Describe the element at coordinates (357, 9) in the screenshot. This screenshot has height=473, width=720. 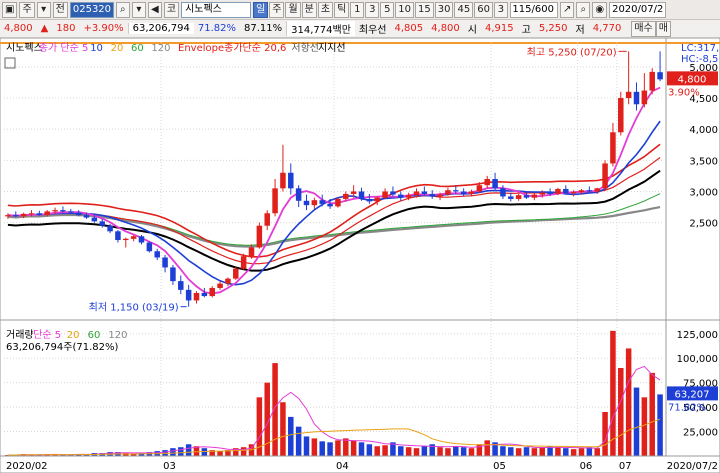
I see `period-tab: 1` at that location.